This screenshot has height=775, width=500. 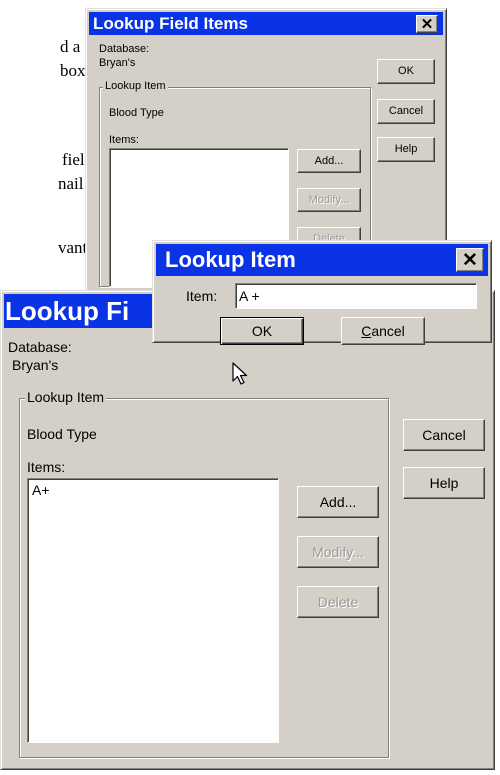 I want to click on ok-button-label: OK, so click(x=262, y=331).